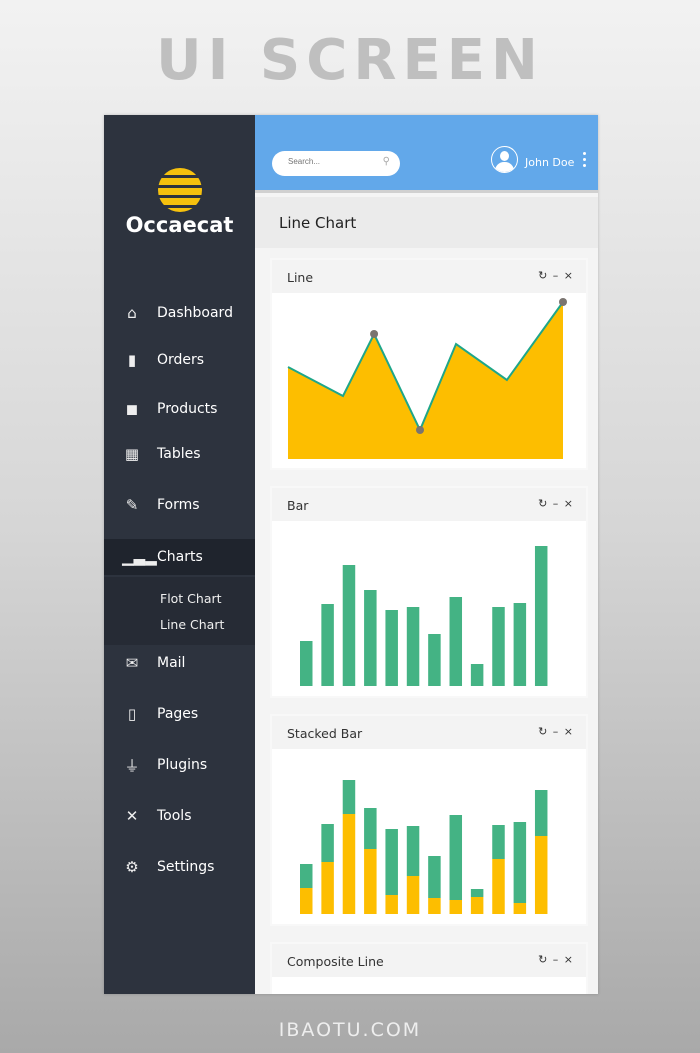 The height and width of the screenshot is (1053, 700). I want to click on sidebar-item-label: Mail, so click(171, 663).